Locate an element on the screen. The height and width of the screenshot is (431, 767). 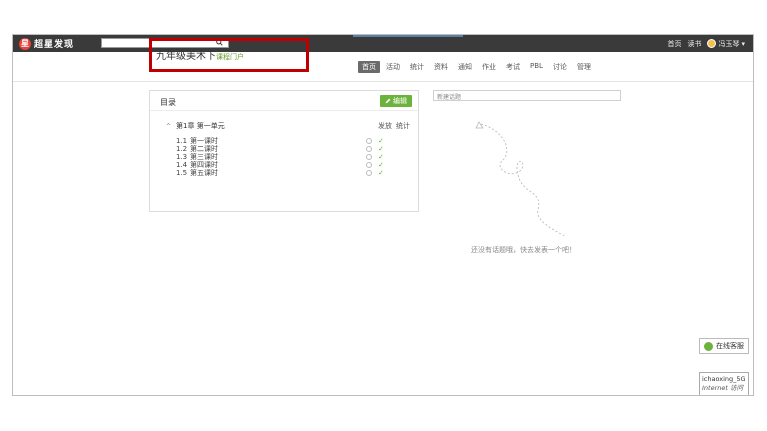
logo-mark-icon: 星 is located at coordinates (25, 43).